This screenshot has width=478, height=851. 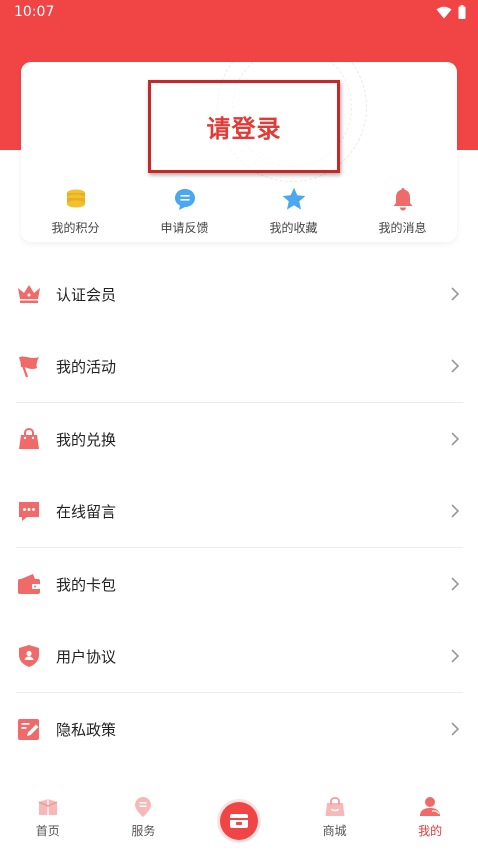 I want to click on shortcut-label: 申请反馈, so click(x=184, y=228).